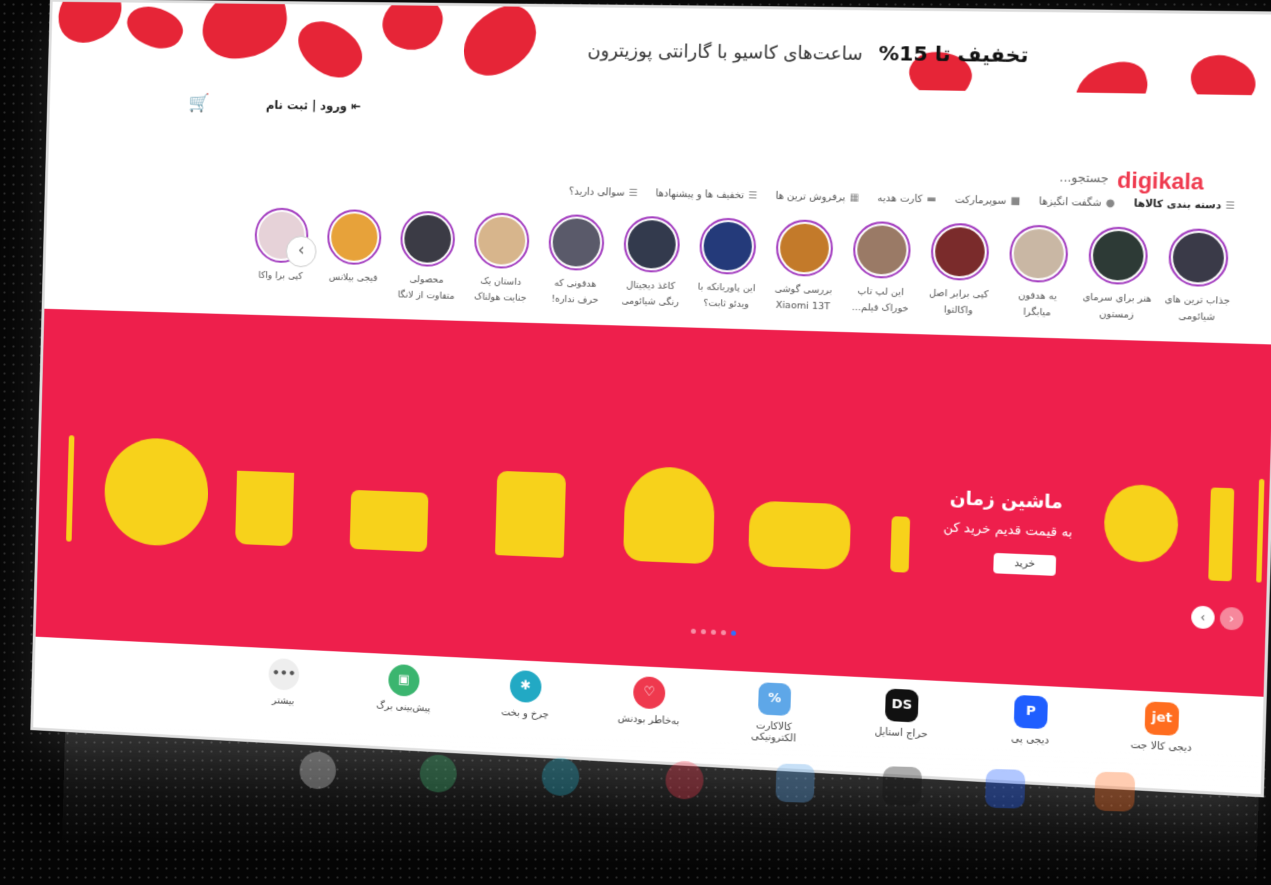  Describe the element at coordinates (803, 298) in the screenshot. I see `story-label: بررسی گوشی Xiaomi 13T` at that location.